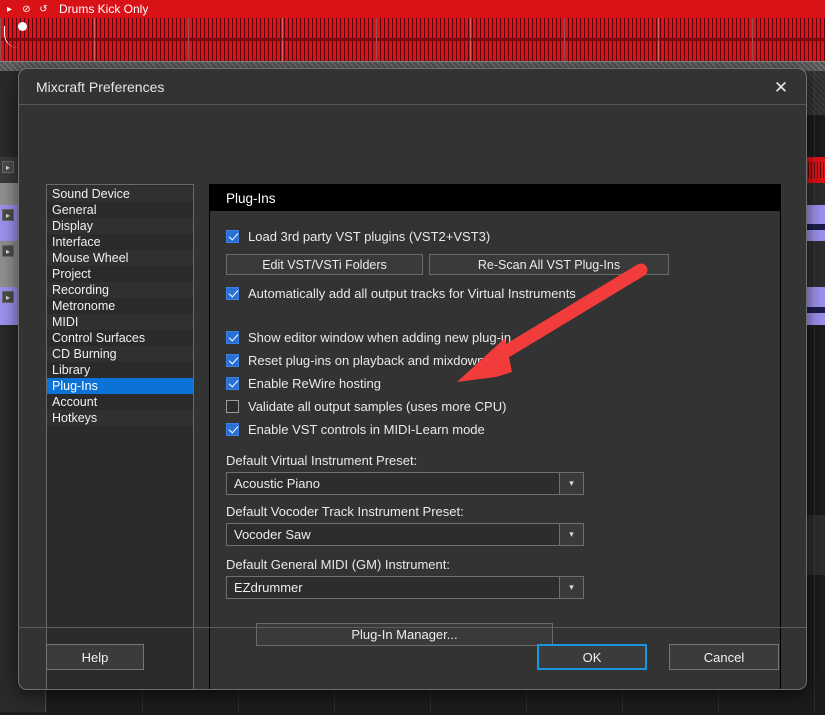 Image resolution: width=825 pixels, height=715 pixels. What do you see at coordinates (366, 360) in the screenshot?
I see `checkbox-label: Reset plug-ins on playback and mixdown` at bounding box center [366, 360].